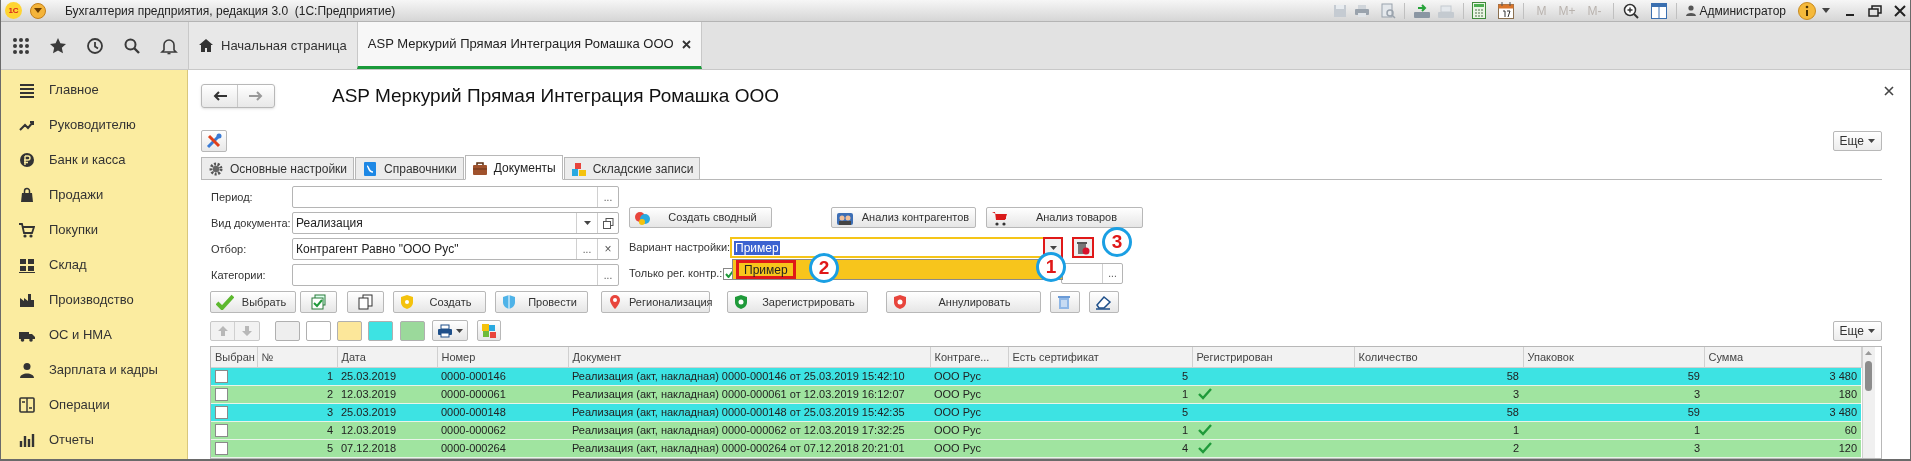  Describe the element at coordinates (556, 95) in the screenshot. I see `form-title: ASP Меркурий Прямая Интеграция Ромашка ООО` at that location.